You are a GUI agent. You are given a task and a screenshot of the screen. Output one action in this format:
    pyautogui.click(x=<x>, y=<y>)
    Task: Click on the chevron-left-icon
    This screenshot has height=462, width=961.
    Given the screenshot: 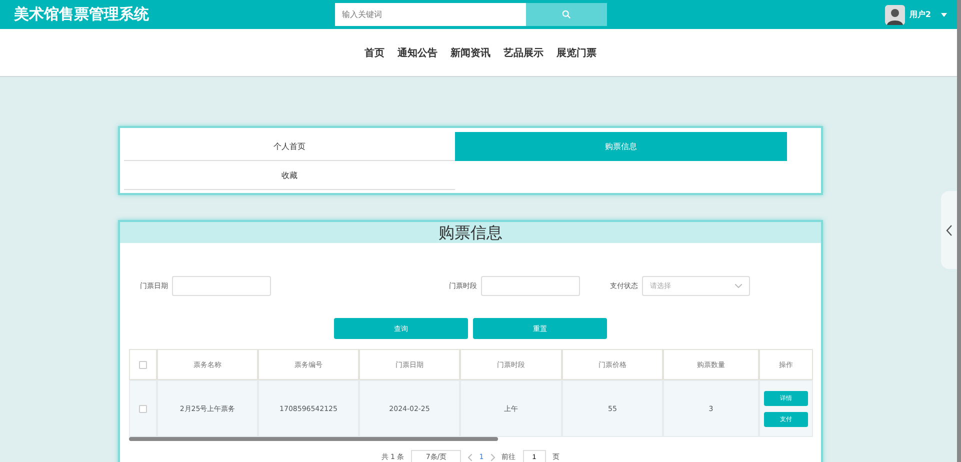 What is the action you would take?
    pyautogui.click(x=949, y=230)
    